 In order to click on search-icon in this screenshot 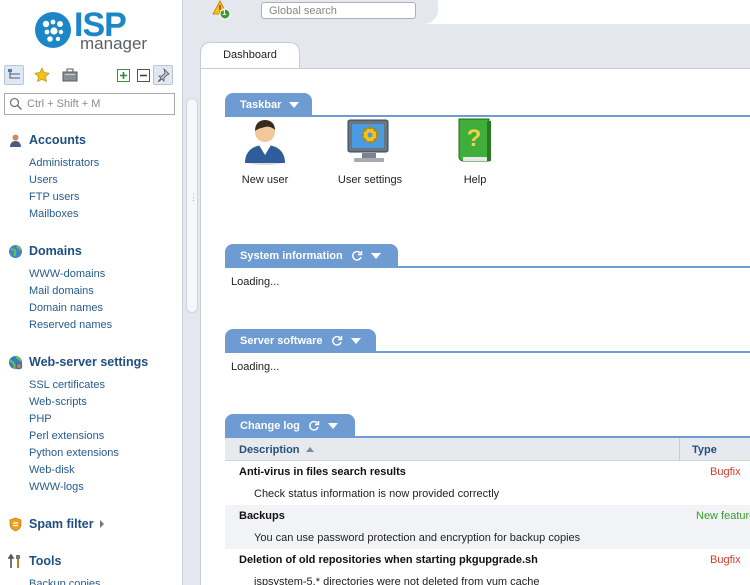, I will do `click(16, 104)`.